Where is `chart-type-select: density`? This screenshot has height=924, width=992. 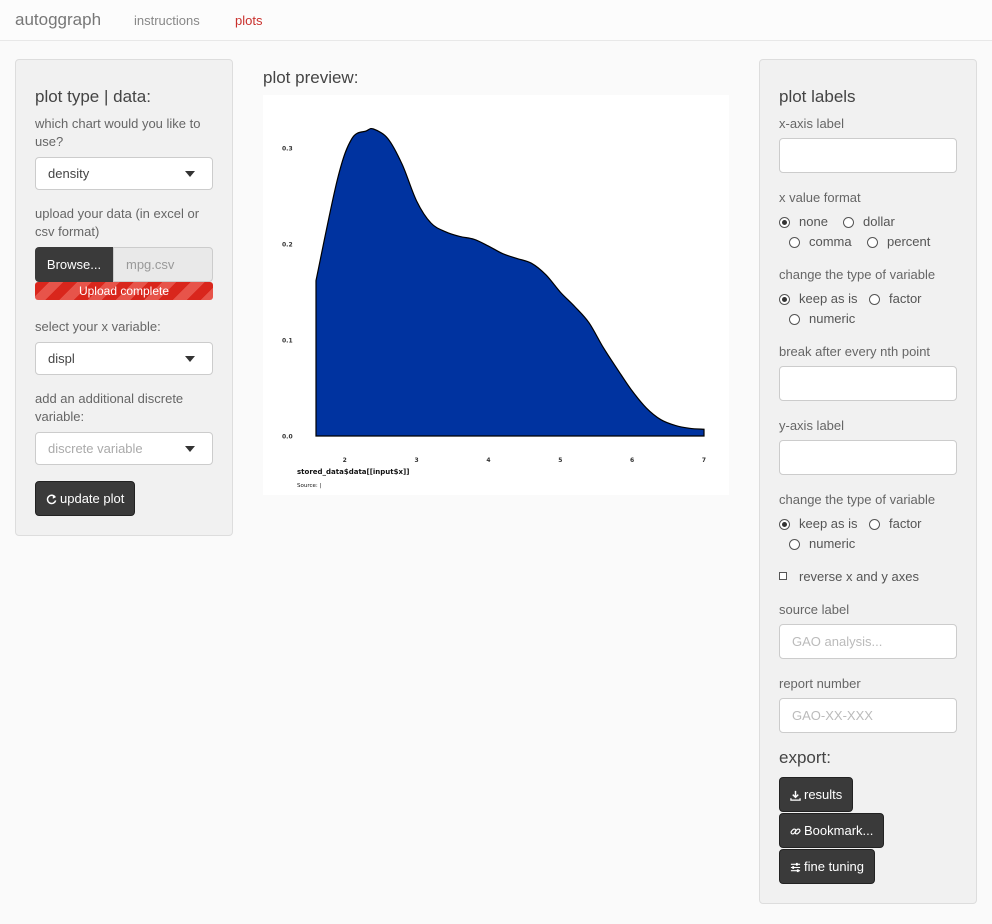
chart-type-select: density is located at coordinates (124, 173).